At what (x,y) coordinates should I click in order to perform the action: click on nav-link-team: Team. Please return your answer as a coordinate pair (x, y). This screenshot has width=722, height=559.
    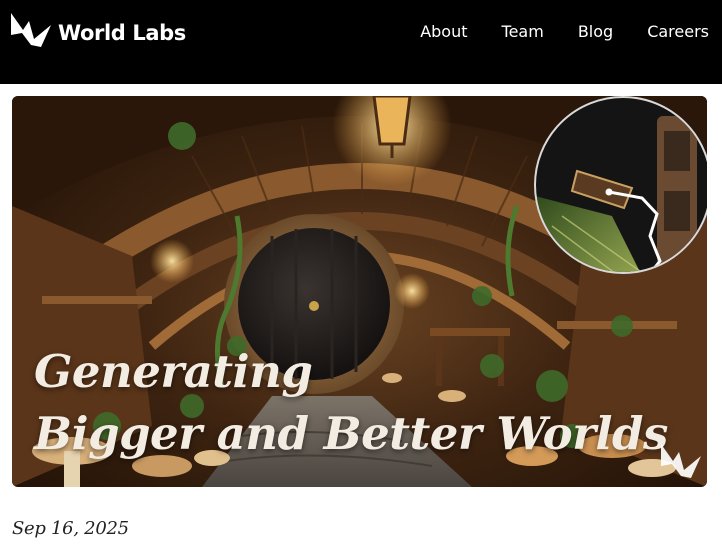
    Looking at the image, I should click on (523, 32).